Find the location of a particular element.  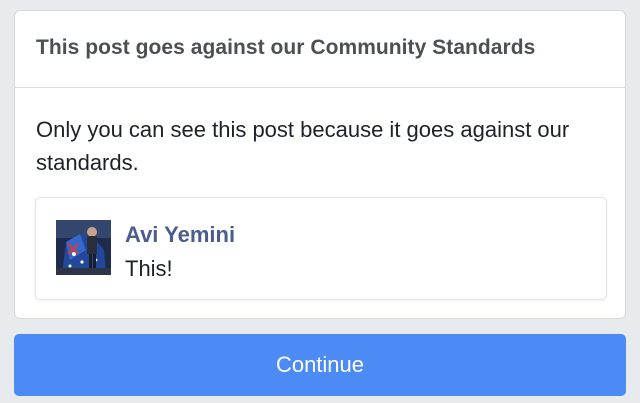

avatar is located at coordinates (83, 247).